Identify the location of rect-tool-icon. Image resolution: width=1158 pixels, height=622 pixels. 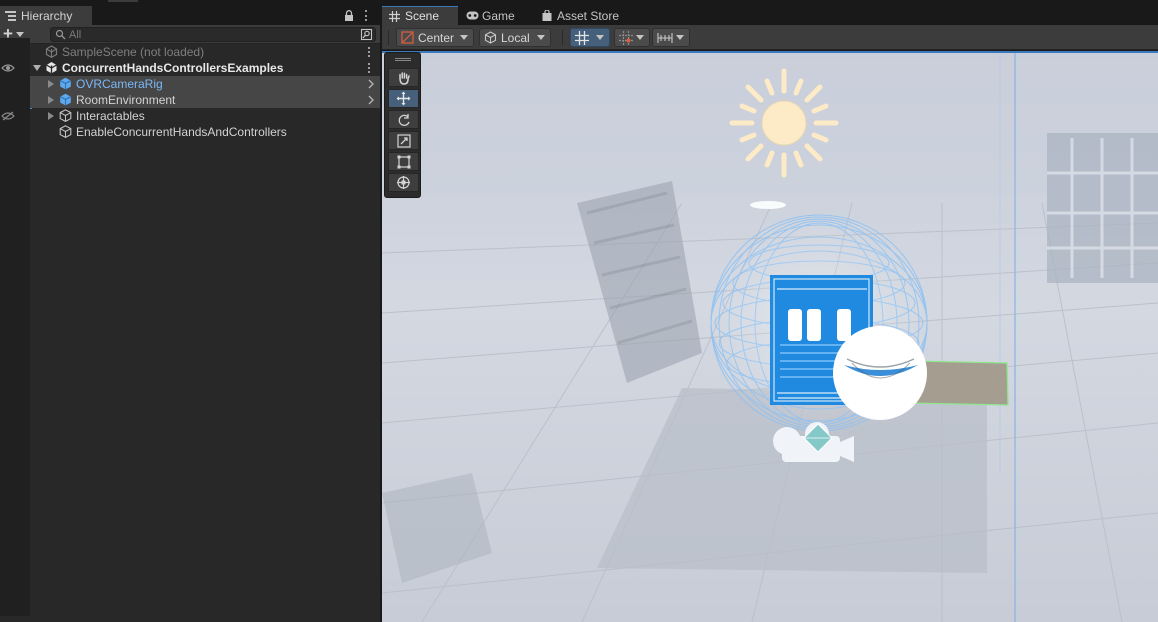
(403, 161).